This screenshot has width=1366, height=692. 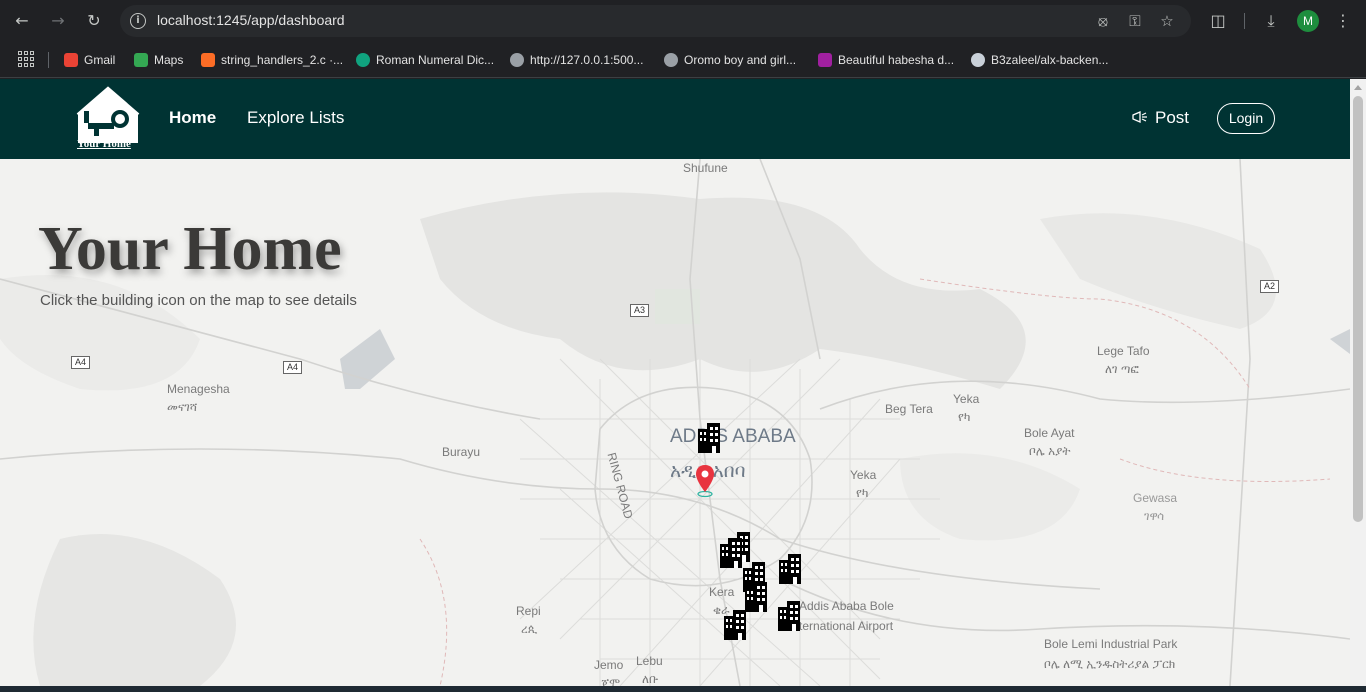 What do you see at coordinates (208, 60) in the screenshot?
I see `gitlab-icon` at bounding box center [208, 60].